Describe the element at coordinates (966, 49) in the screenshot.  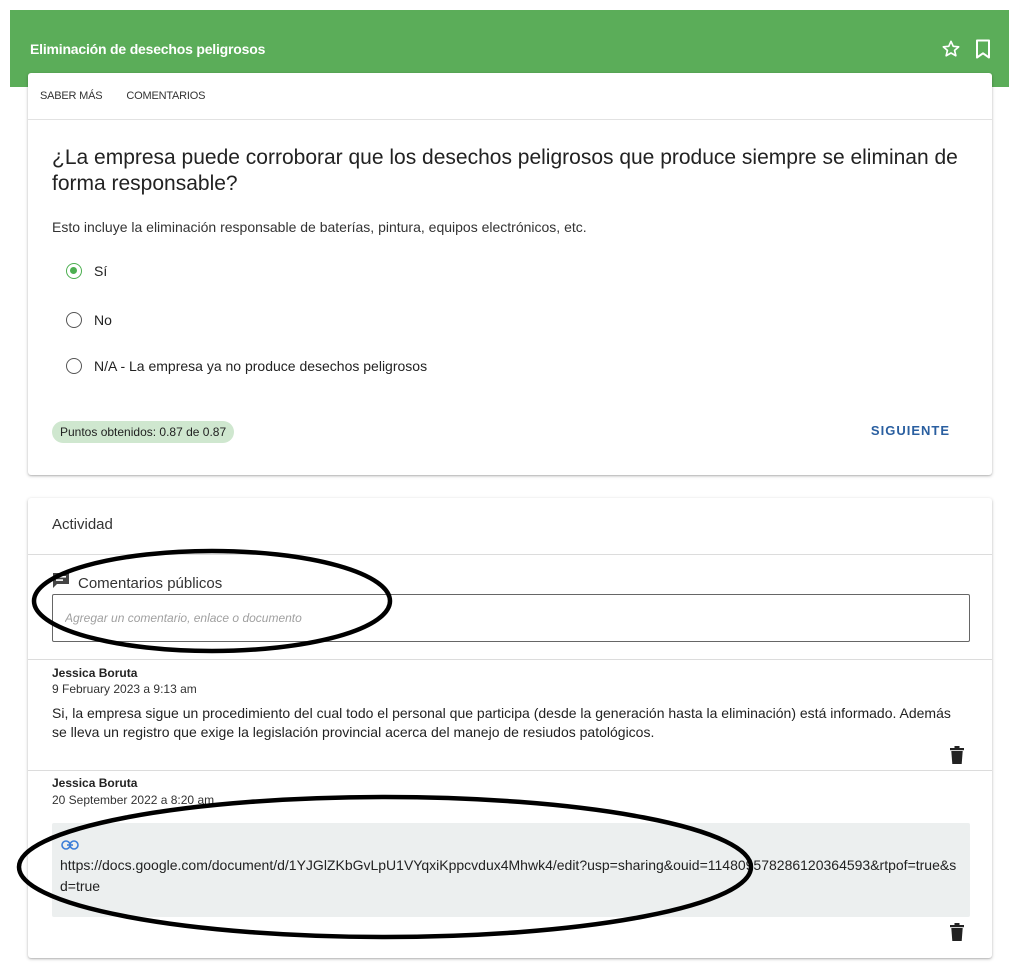
I see `header-actions` at that location.